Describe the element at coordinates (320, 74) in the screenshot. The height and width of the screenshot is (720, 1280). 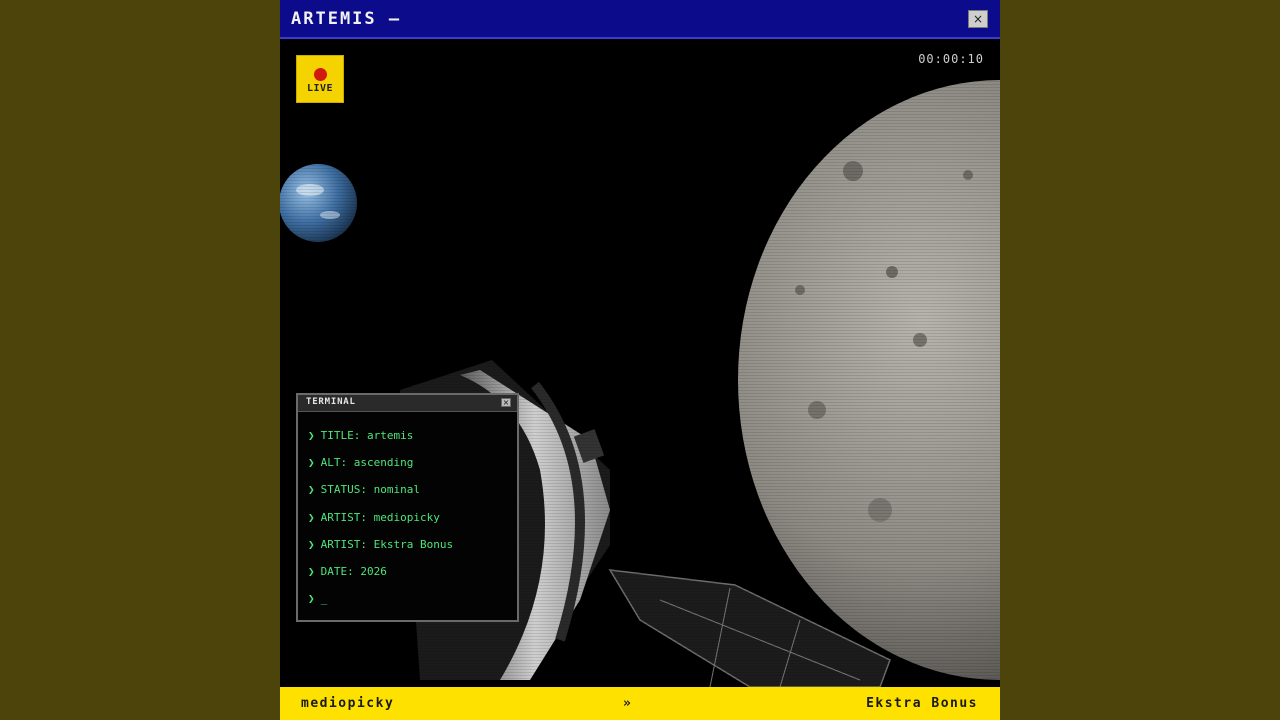
I see `record-dot-icon` at that location.